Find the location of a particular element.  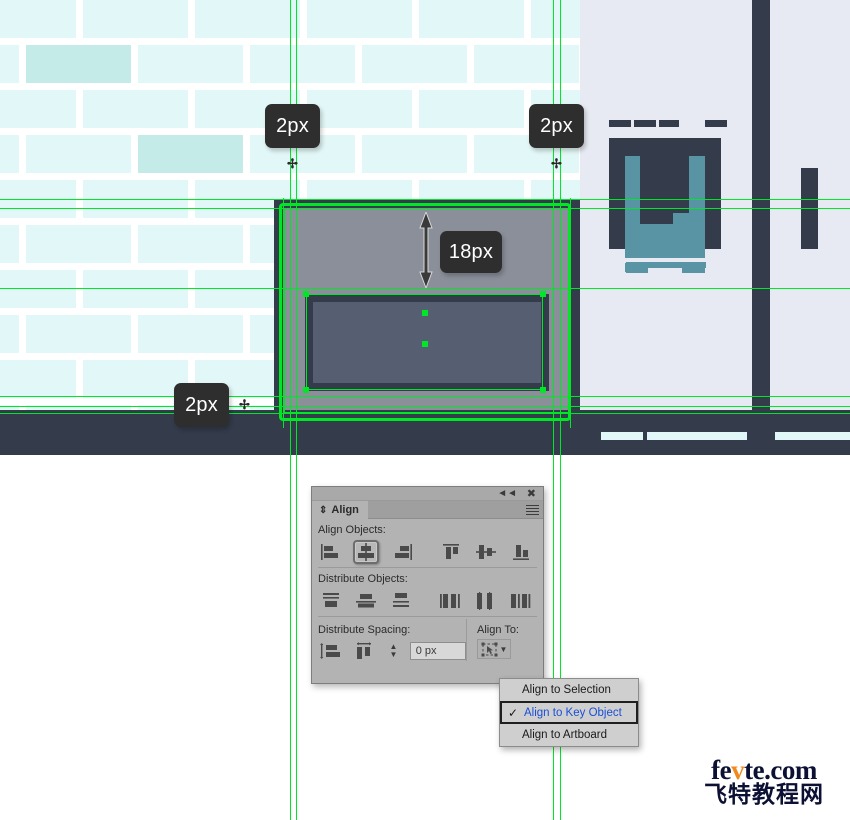

vertical-align-bottom-icon is located at coordinates (520, 552).